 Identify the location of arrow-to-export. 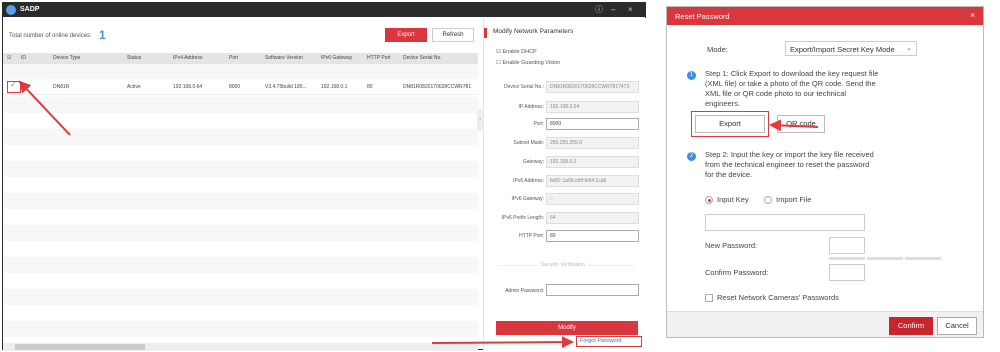
(794, 125).